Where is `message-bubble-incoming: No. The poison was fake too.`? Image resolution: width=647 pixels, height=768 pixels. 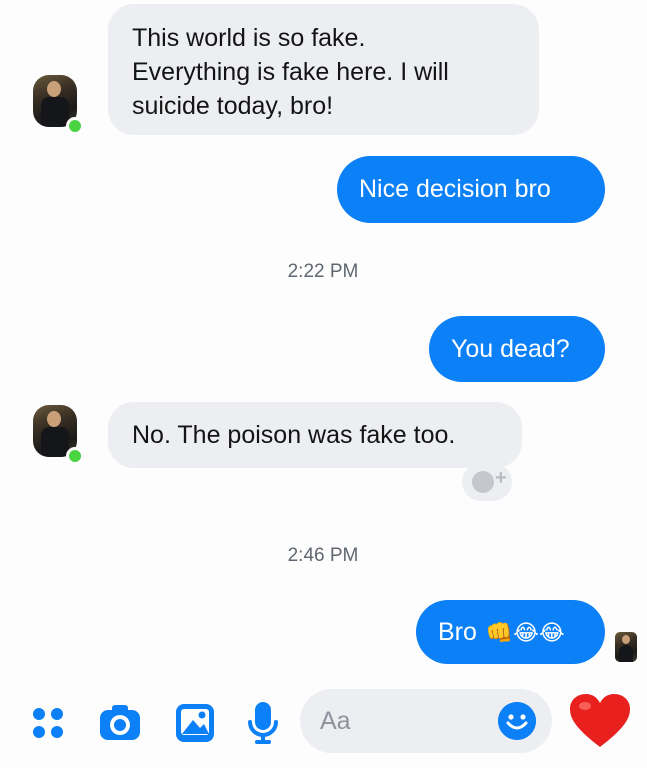
message-bubble-incoming: No. The poison was fake too. is located at coordinates (315, 435).